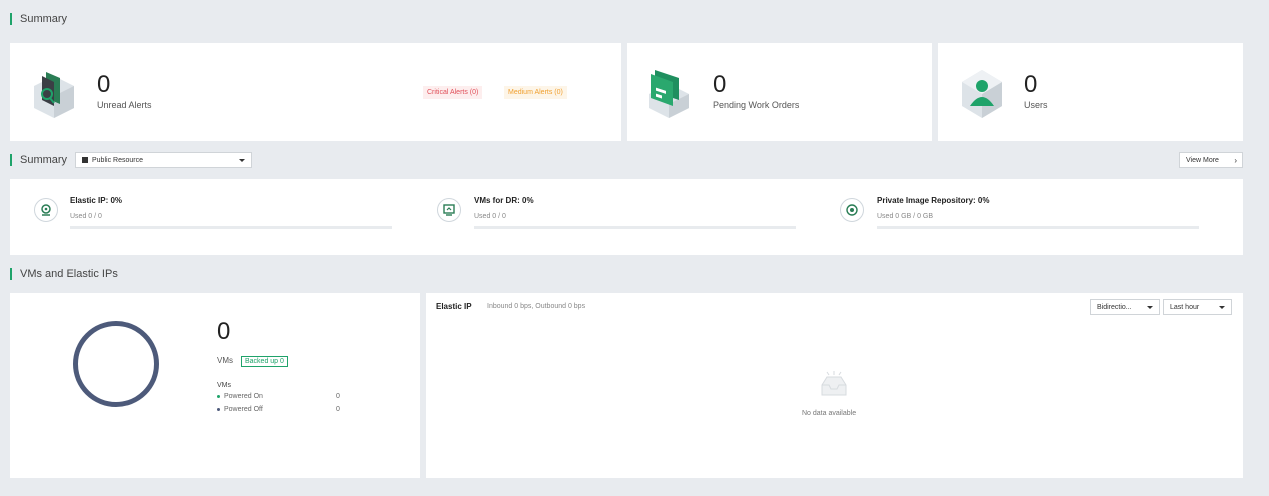 This screenshot has width=1269, height=496. Describe the element at coordinates (1031, 84) in the screenshot. I see `users-count: 0` at that location.